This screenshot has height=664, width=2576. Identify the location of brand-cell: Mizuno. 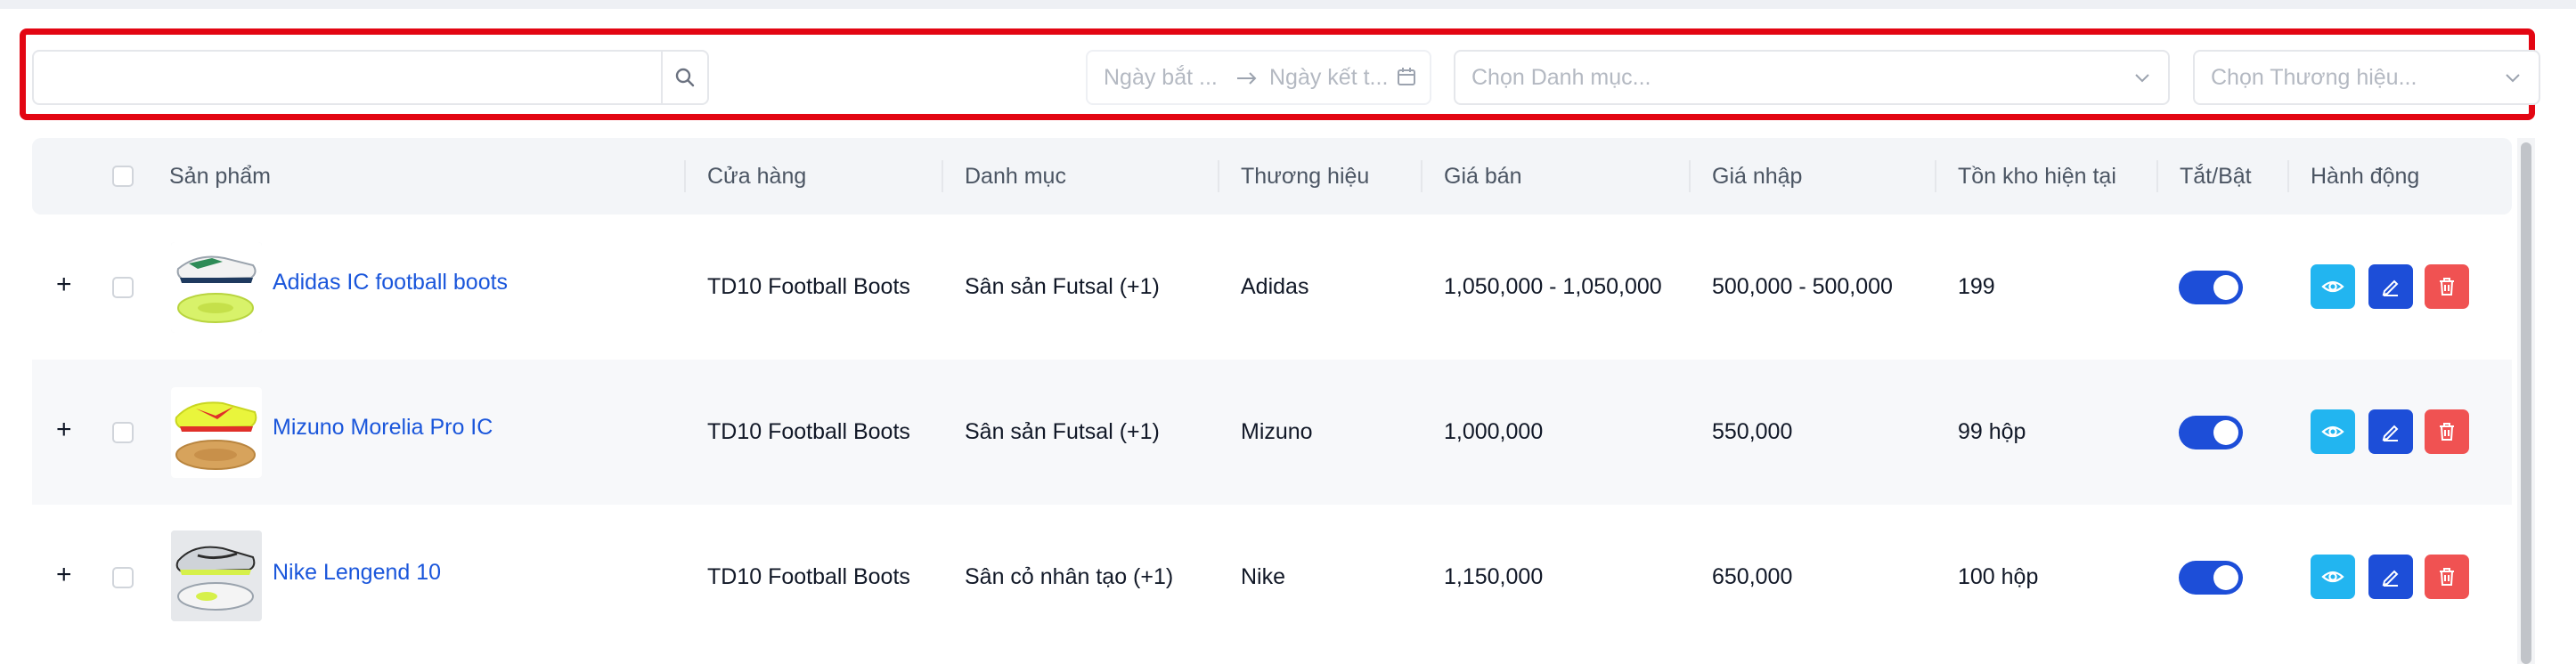
(1277, 432).